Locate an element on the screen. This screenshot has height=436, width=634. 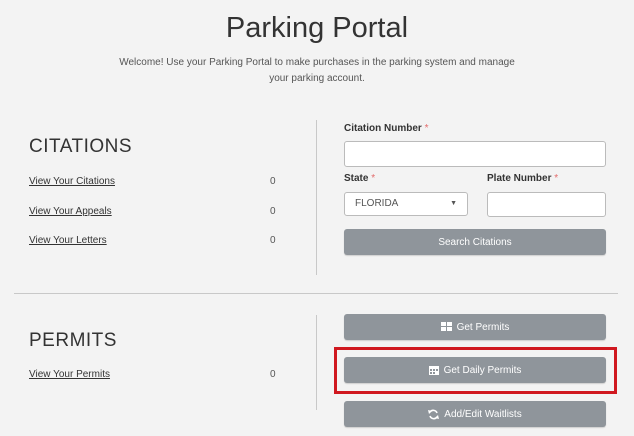
caret-down-icon: ▼ is located at coordinates (453, 203).